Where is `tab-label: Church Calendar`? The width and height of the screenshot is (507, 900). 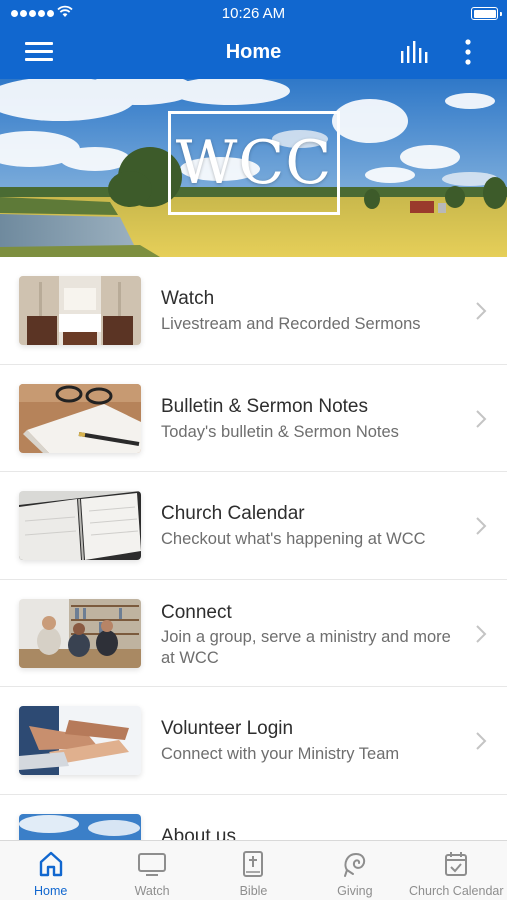 tab-label: Church Calendar is located at coordinates (456, 891).